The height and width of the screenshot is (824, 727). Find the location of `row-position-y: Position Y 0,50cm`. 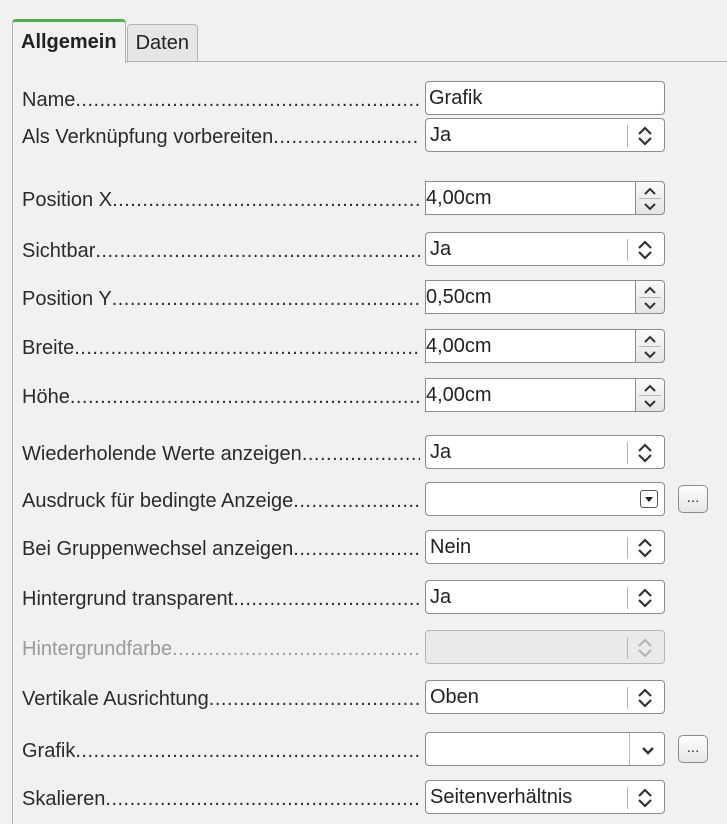

row-position-y: Position Y 0,50cm is located at coordinates (372, 298).